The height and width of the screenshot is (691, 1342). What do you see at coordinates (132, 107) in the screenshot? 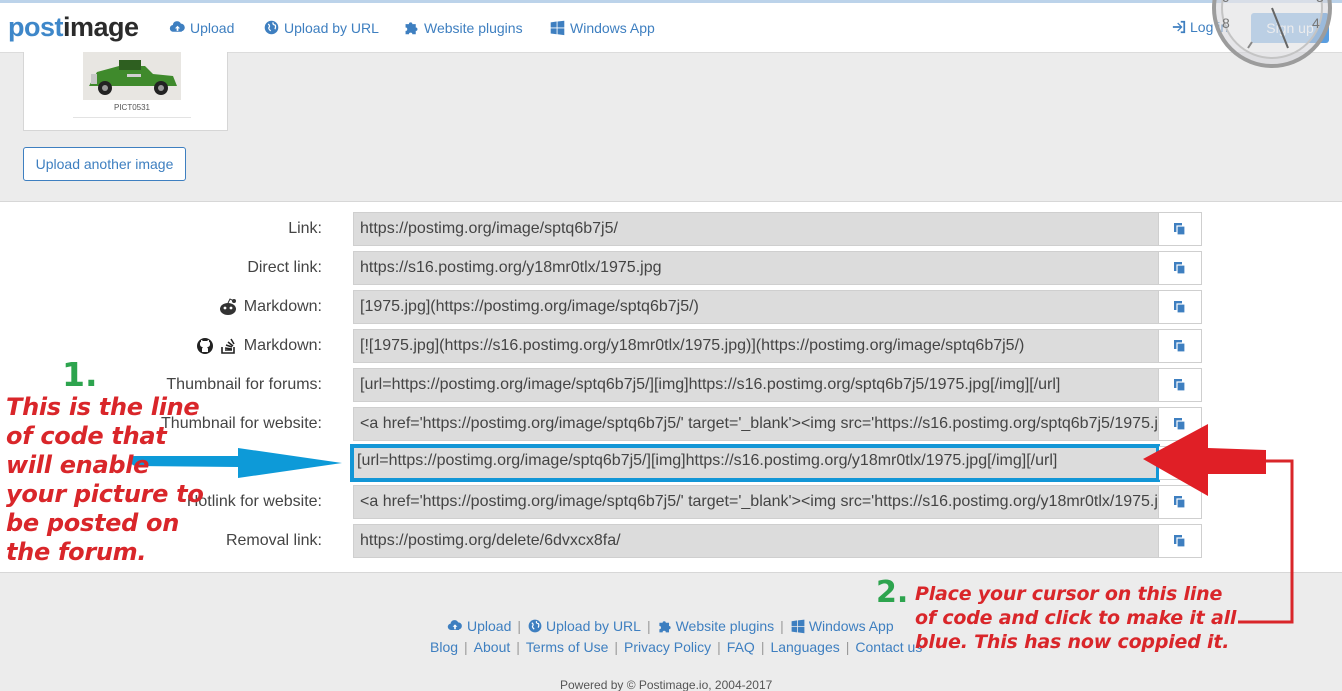
I see `thumbnail-caption: PICT0531` at bounding box center [132, 107].